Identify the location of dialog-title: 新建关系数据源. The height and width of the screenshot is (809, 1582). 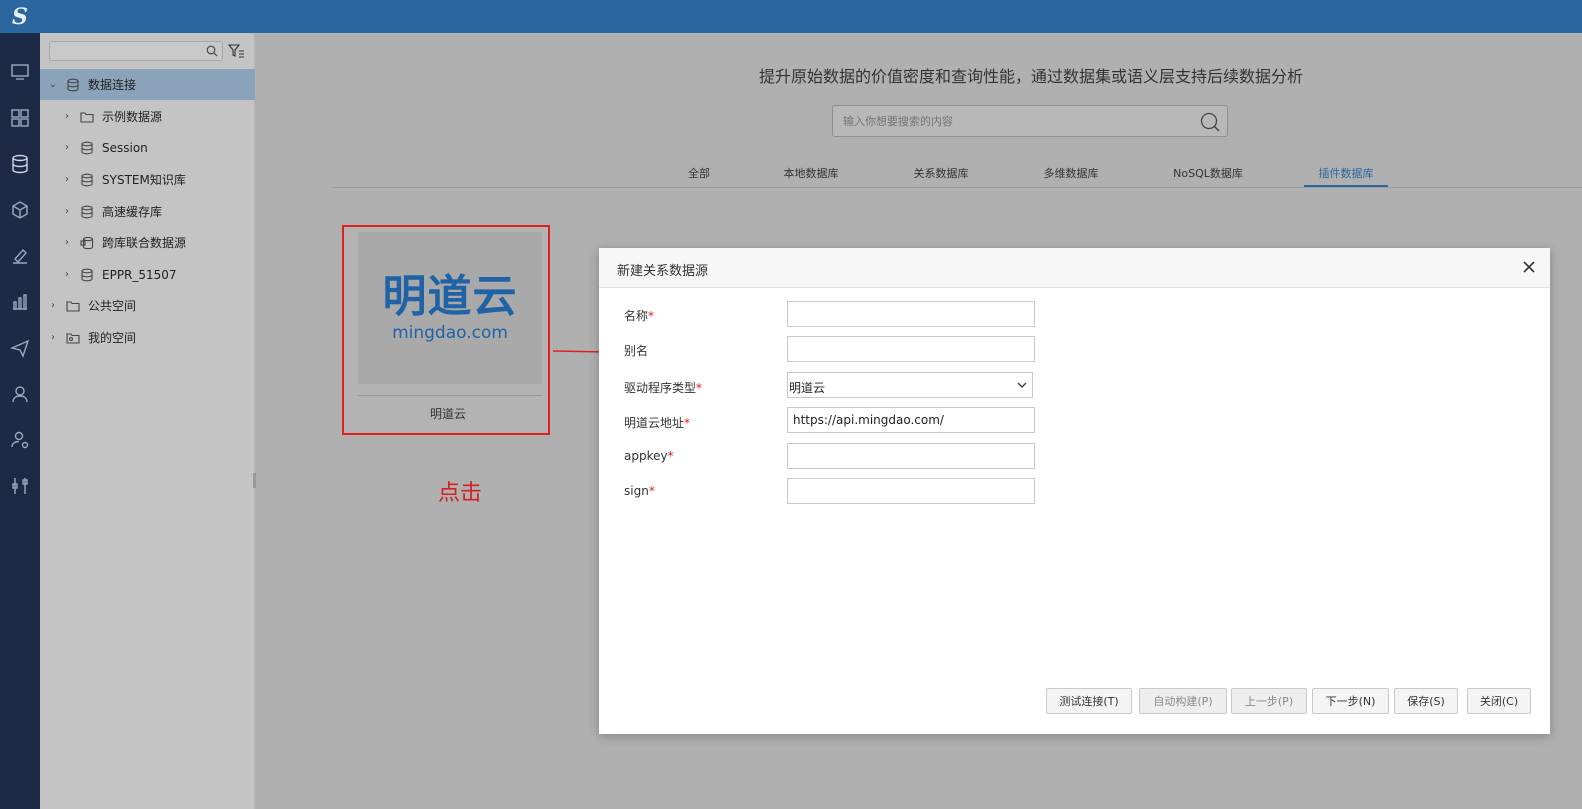
(663, 271).